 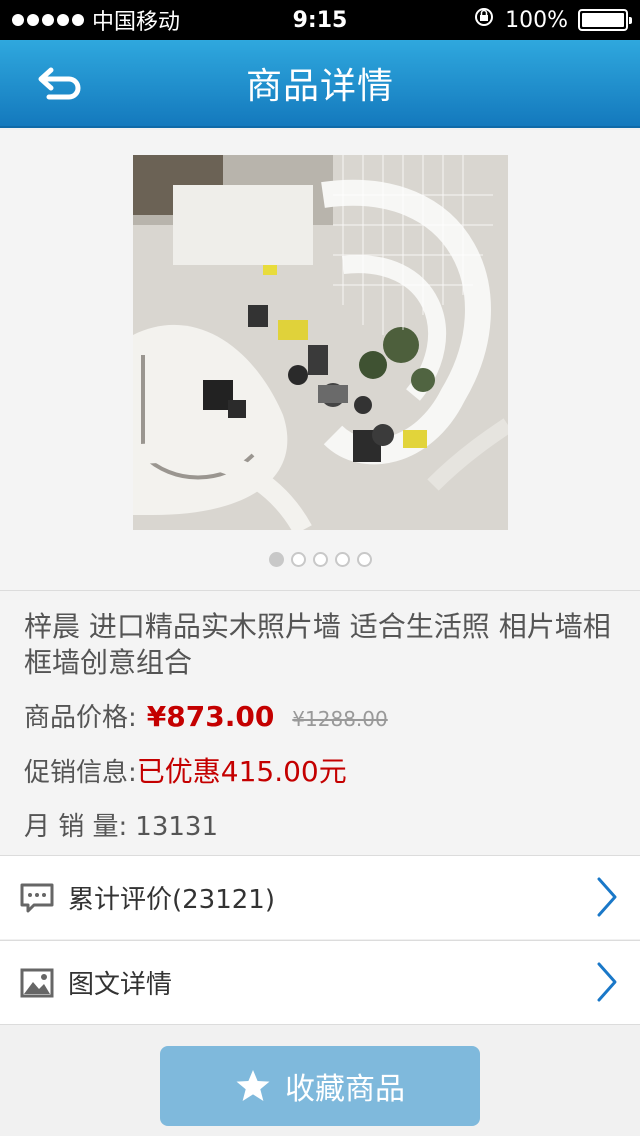 What do you see at coordinates (171, 900) in the screenshot?
I see `reviews-label: 累计评价(23121)` at bounding box center [171, 900].